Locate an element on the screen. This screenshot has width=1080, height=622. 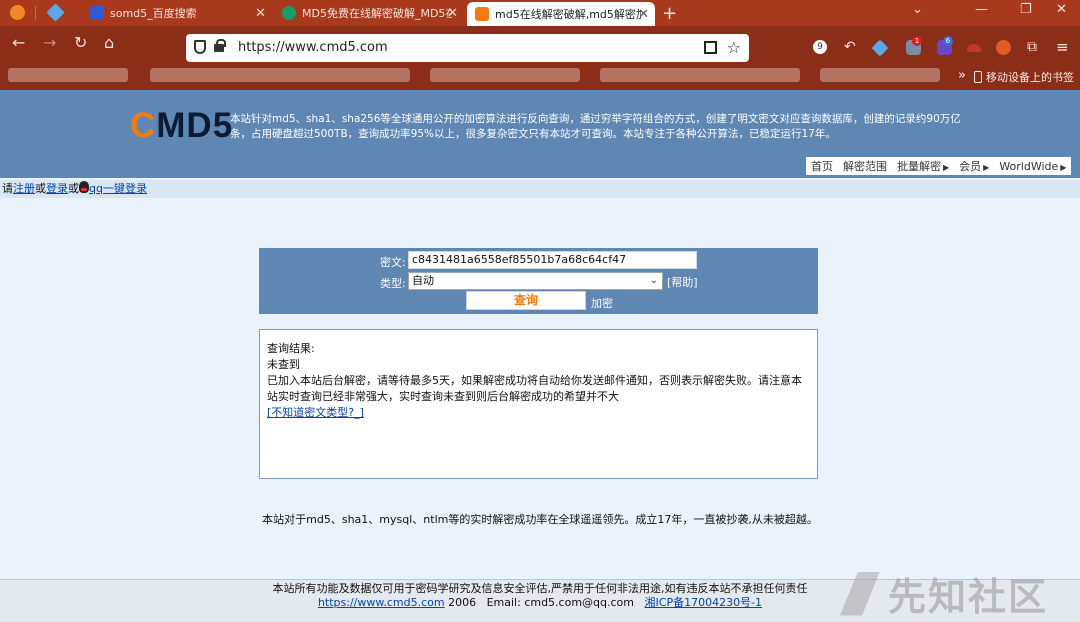
tab-label: md5在线解密破解,md5解密加 is located at coordinates (568, 14).